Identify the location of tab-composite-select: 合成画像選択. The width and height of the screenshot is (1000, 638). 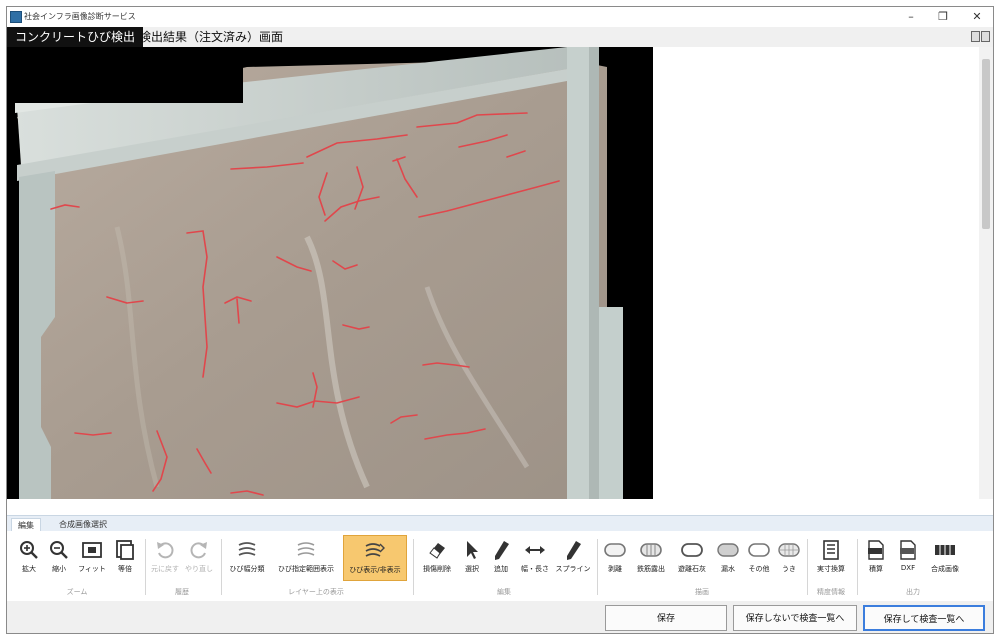
(83, 524).